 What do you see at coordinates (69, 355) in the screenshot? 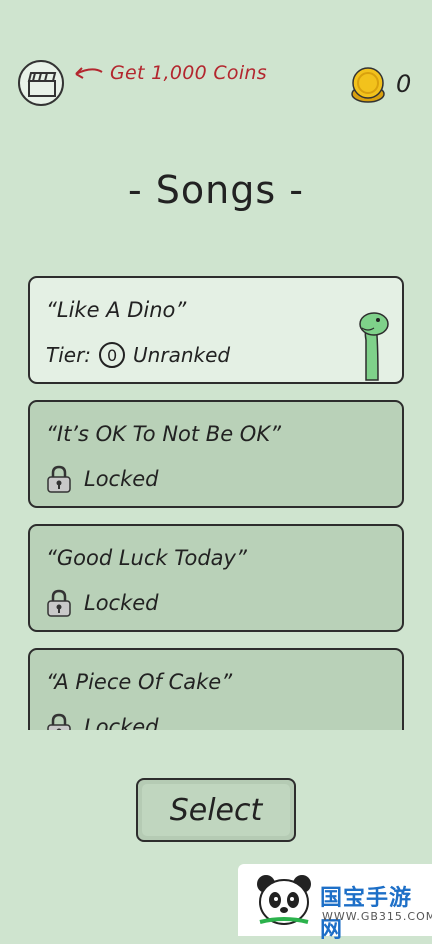
I see `tier-label: Tier:` at bounding box center [69, 355].